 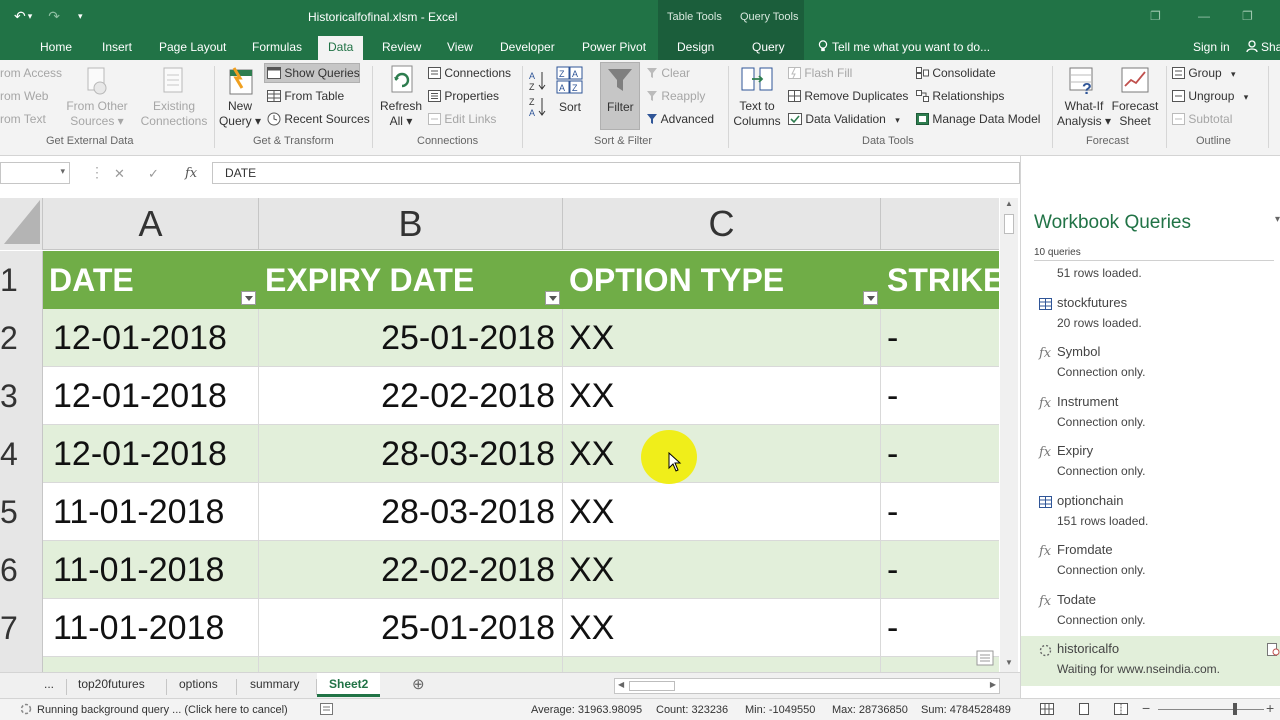 I want to click on undo-button: ↶, so click(x=20, y=16).